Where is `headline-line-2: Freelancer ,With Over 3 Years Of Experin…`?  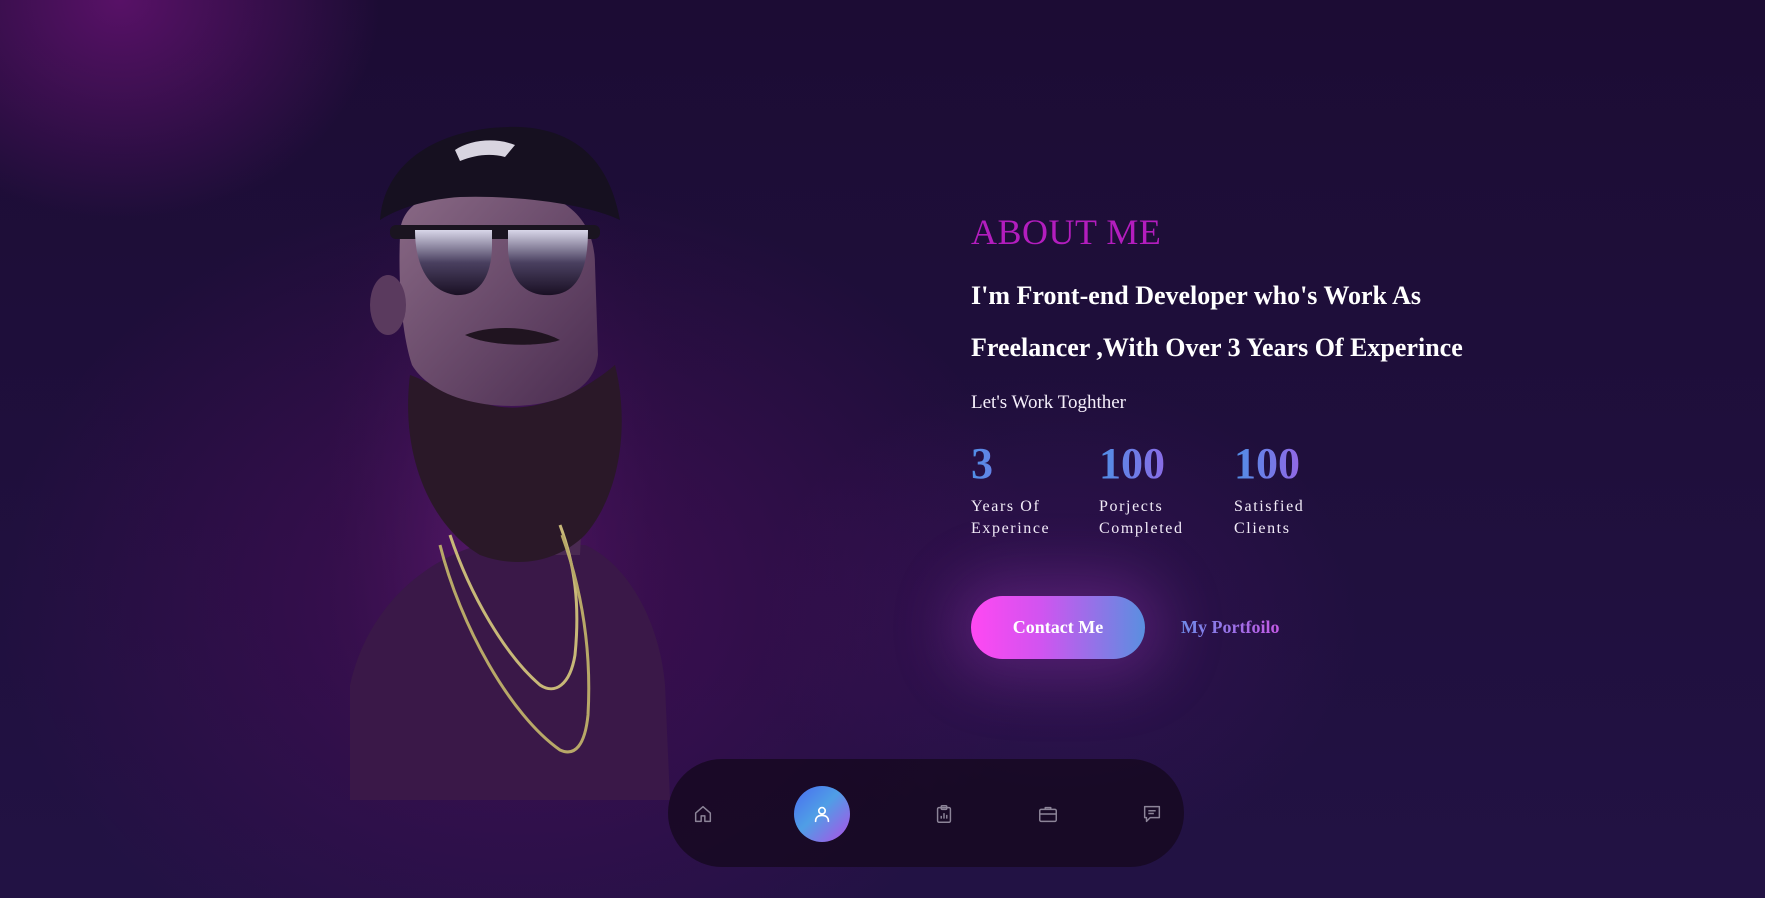 headline-line-2: Freelancer ,With Over 3 Years Of Experin… is located at coordinates (1217, 347).